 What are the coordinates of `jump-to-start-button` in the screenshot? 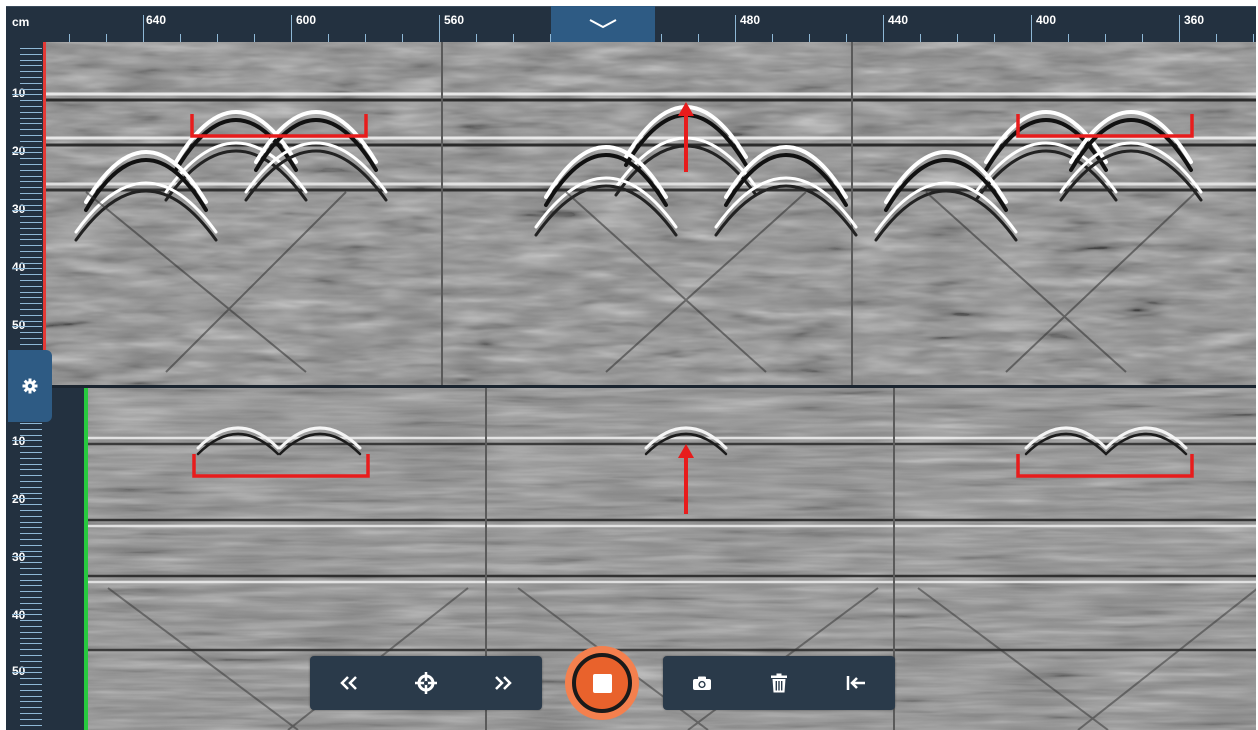 It's located at (856, 683).